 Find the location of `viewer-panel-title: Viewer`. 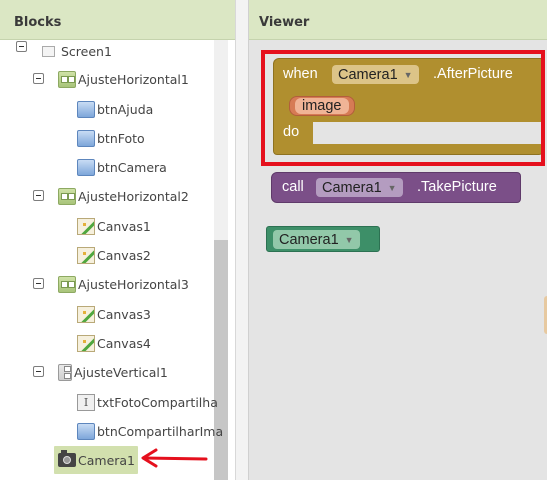

viewer-panel-title: Viewer is located at coordinates (398, 20).